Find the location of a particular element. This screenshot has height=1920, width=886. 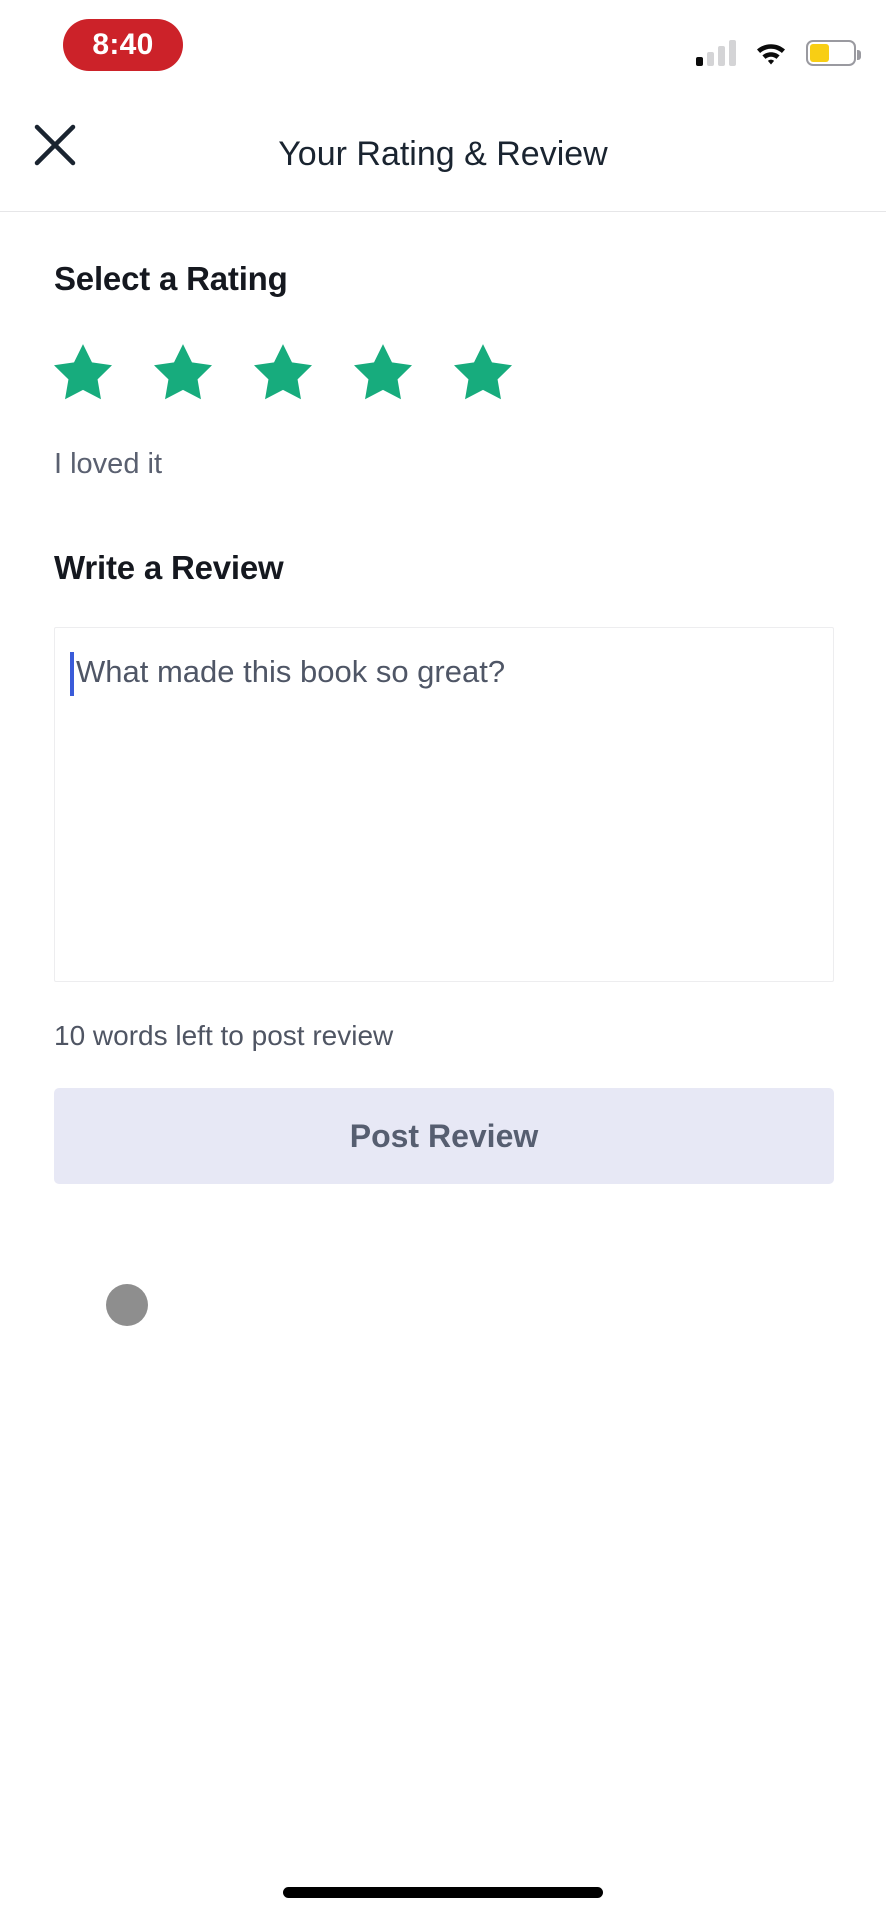

close-button is located at coordinates (55, 145).